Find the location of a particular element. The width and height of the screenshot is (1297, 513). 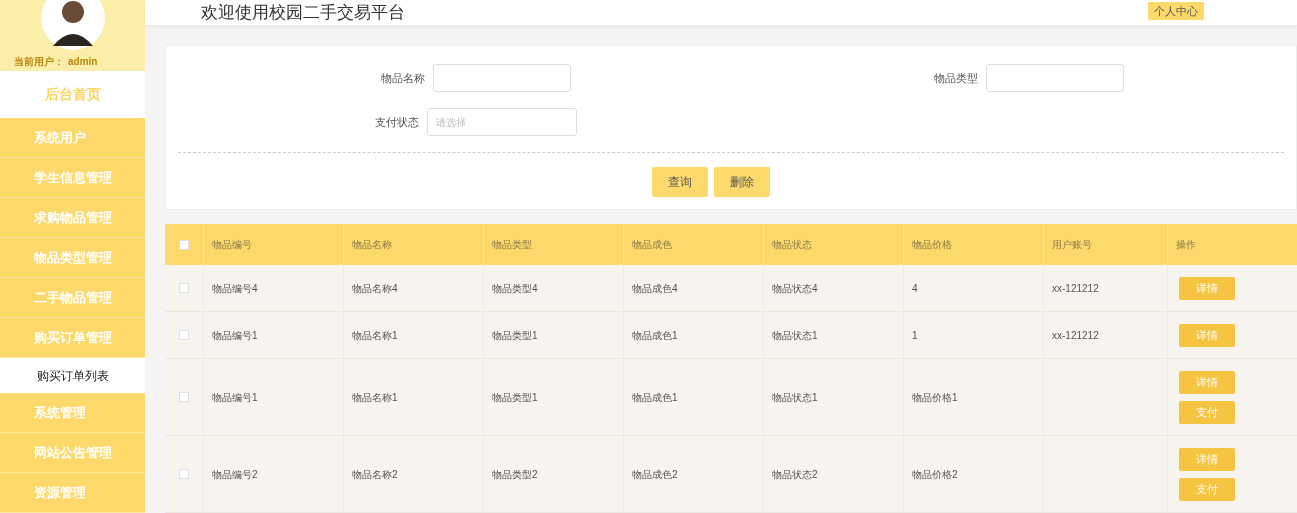

current-user-label: 当前用户： is located at coordinates (39, 62).